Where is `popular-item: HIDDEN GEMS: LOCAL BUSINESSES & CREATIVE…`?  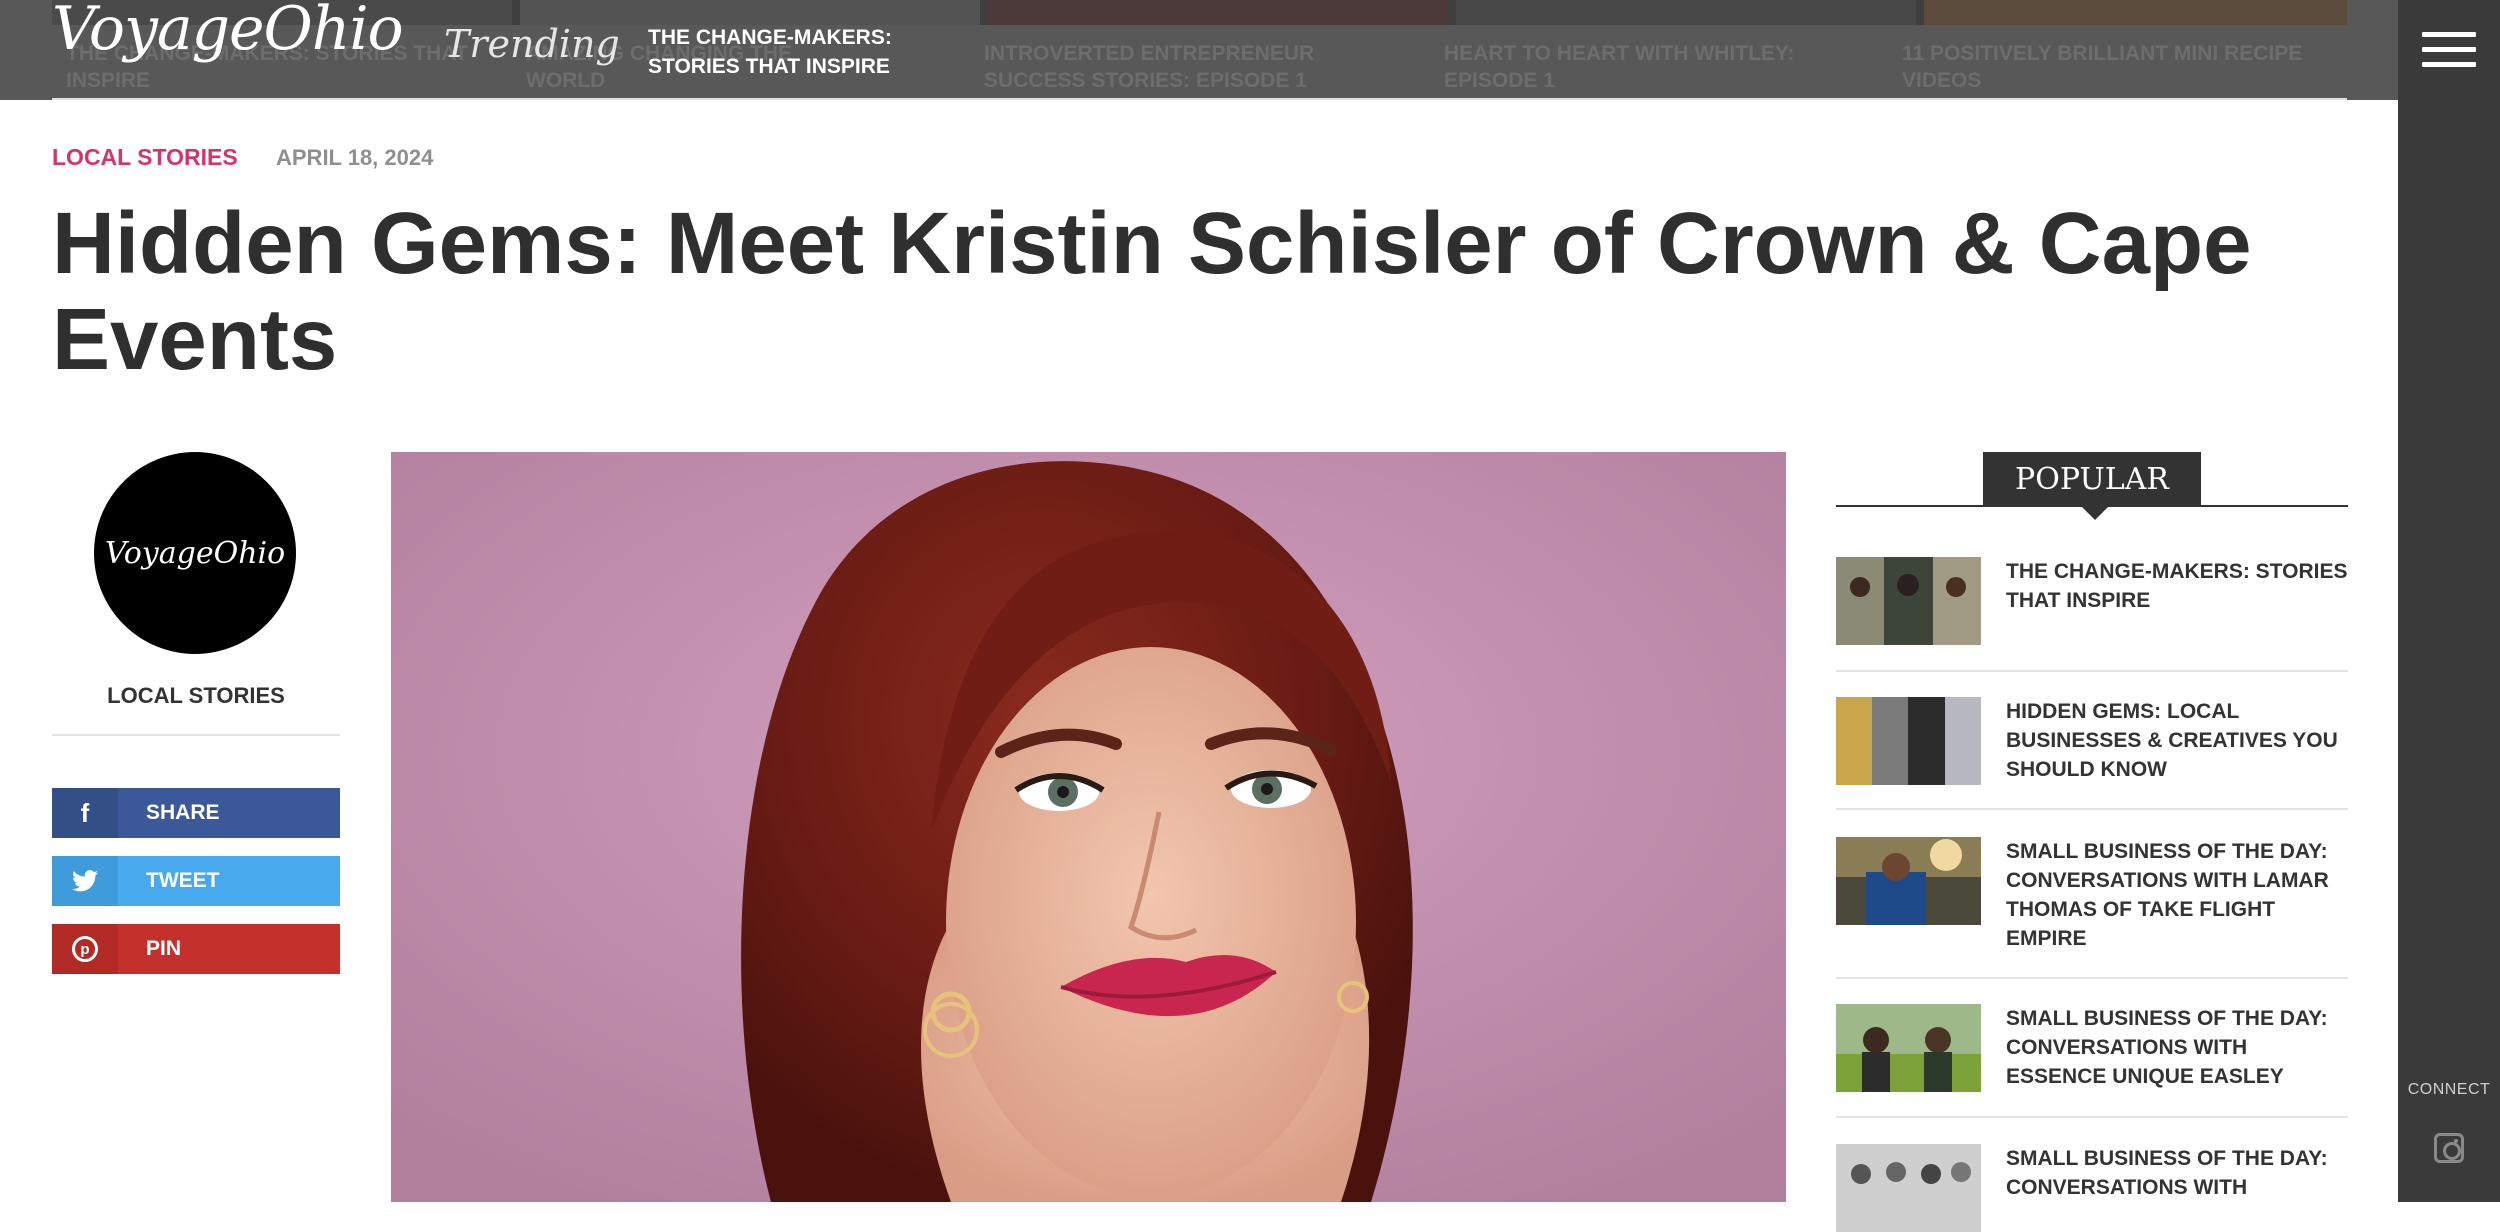 popular-item: HIDDEN GEMS: LOCAL BUSINESSES & CREATIVE… is located at coordinates (2092, 757).